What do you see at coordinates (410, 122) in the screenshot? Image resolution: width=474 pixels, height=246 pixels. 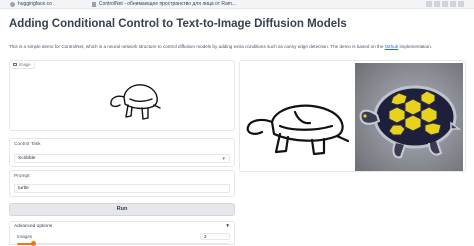 I see `turtle-render` at bounding box center [410, 122].